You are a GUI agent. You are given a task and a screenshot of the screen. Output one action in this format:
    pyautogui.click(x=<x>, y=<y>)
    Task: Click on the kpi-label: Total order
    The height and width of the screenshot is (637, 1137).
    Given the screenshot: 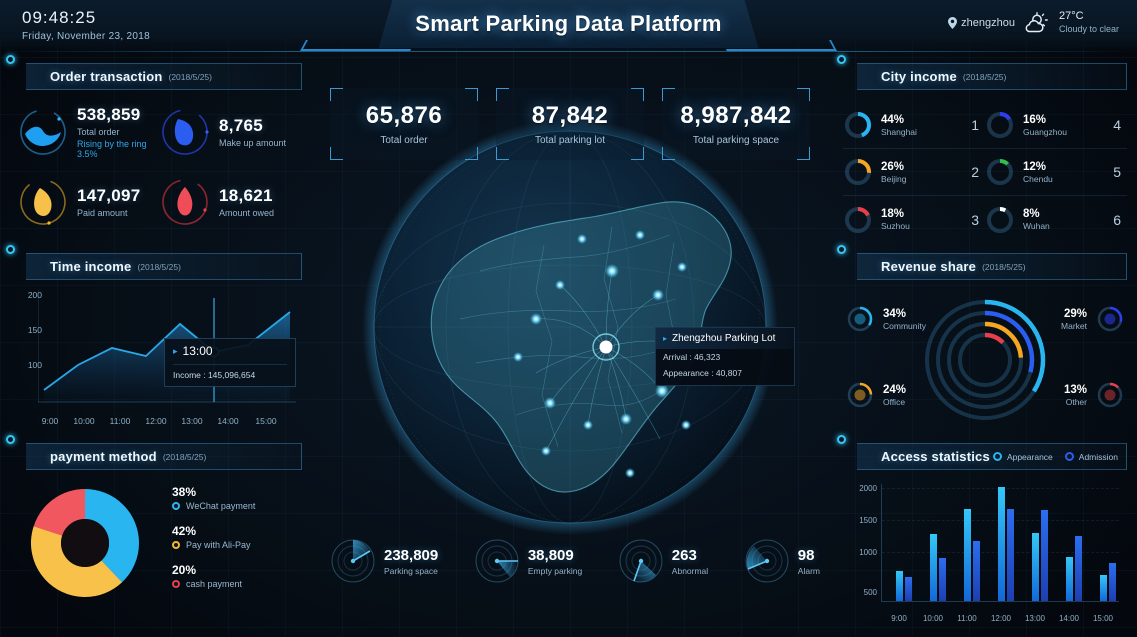 What is the action you would take?
    pyautogui.click(x=404, y=140)
    